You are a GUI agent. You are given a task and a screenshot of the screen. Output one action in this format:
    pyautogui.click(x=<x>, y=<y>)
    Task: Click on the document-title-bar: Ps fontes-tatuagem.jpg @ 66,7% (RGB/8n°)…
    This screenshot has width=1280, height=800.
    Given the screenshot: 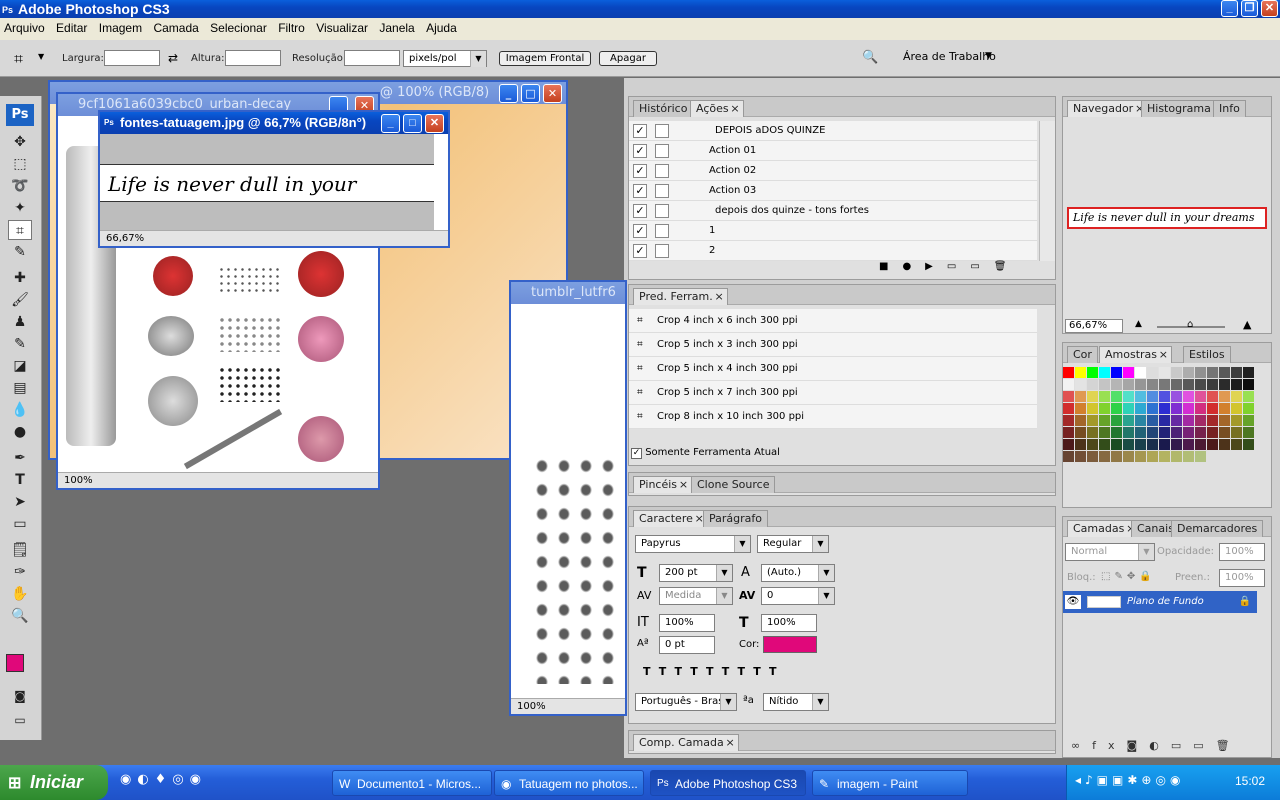 What is the action you would take?
    pyautogui.click(x=274, y=123)
    